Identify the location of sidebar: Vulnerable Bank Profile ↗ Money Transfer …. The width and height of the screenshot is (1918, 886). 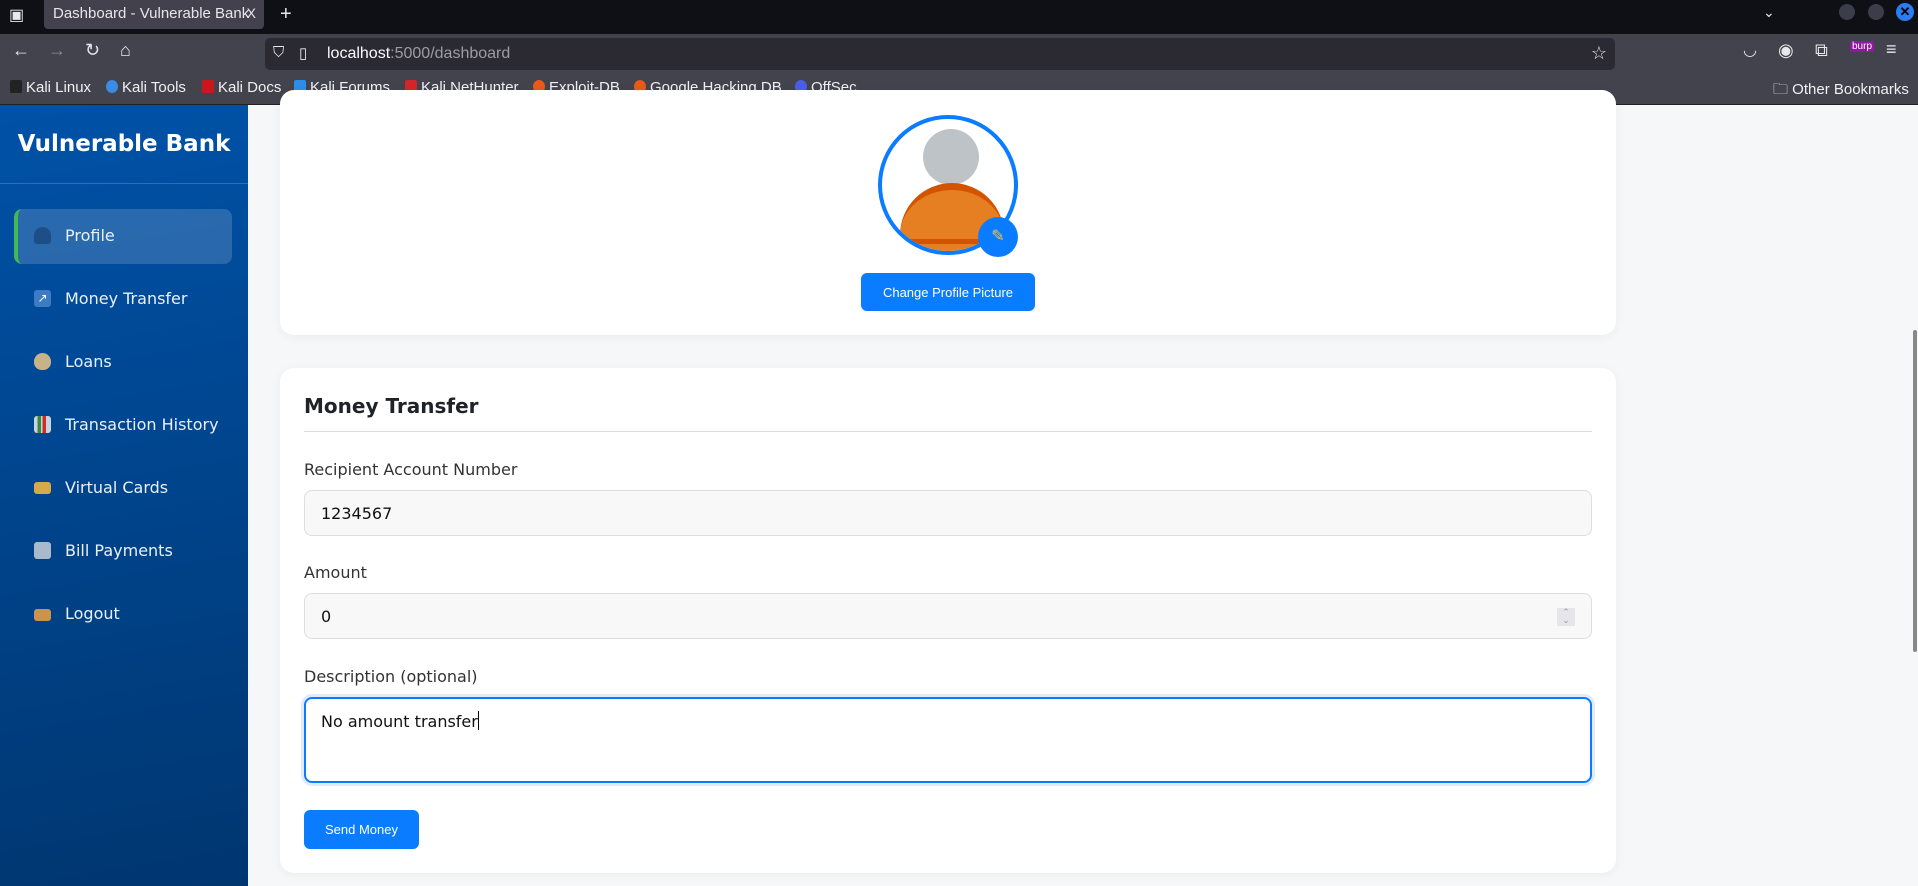
(124, 495).